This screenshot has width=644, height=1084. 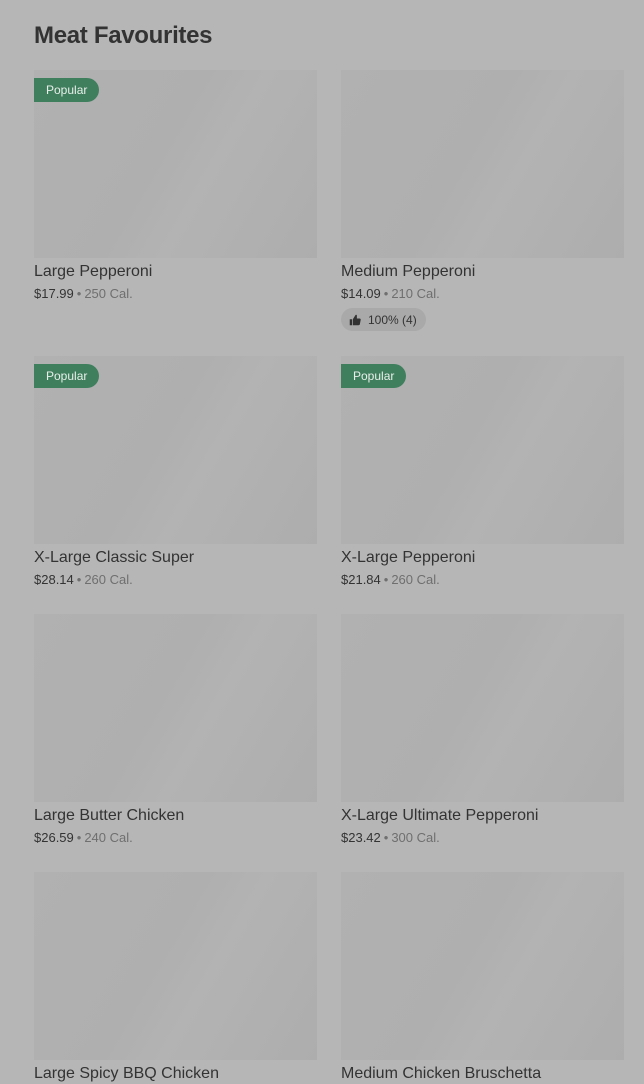 What do you see at coordinates (482, 580) in the screenshot?
I see `item-meta: $21.84 • 260 Cal.` at bounding box center [482, 580].